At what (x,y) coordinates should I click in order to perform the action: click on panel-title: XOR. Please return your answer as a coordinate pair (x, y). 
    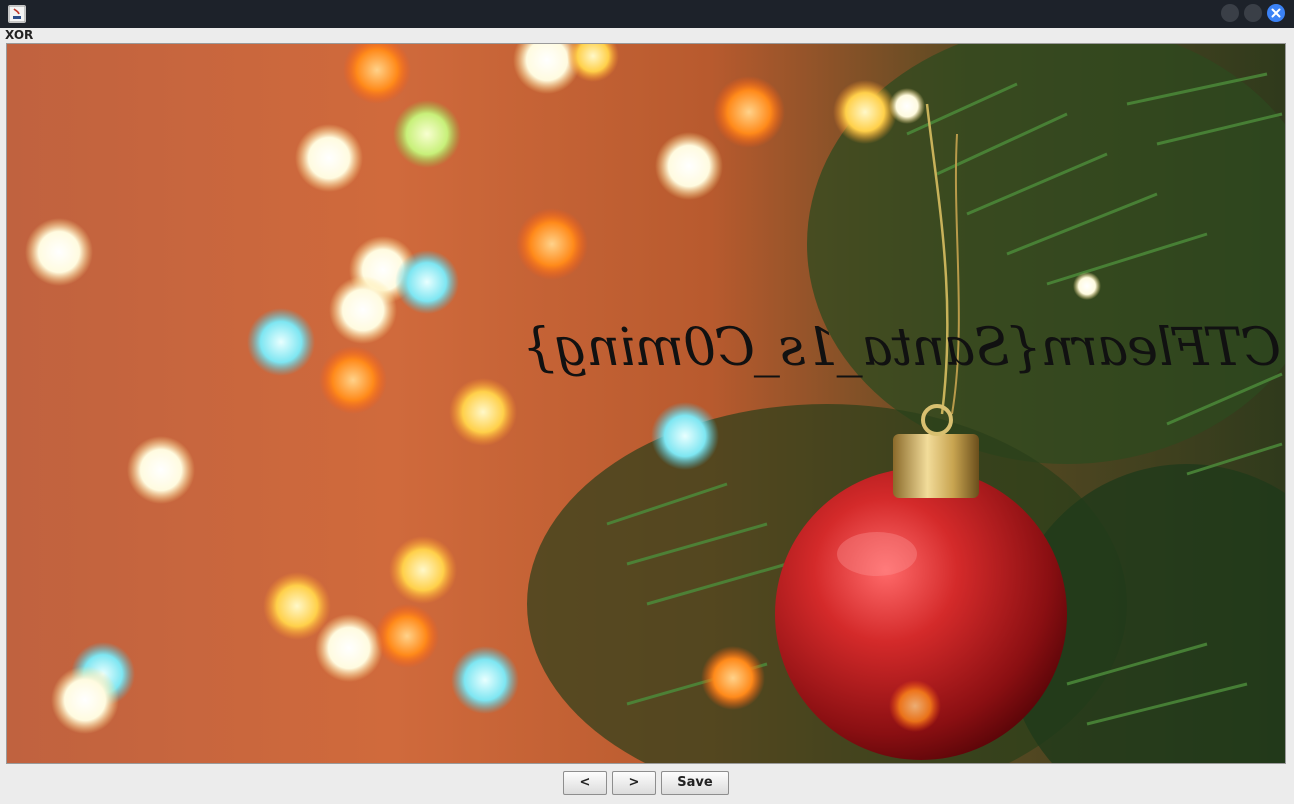
    Looking at the image, I should click on (19, 35).